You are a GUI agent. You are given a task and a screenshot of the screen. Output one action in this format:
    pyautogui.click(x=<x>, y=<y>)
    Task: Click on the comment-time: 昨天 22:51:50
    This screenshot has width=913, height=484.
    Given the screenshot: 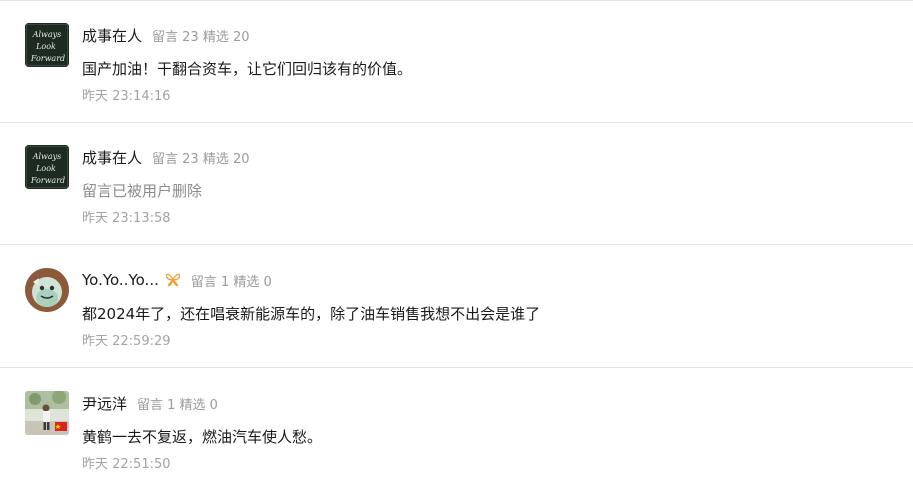 What is the action you would take?
    pyautogui.click(x=126, y=464)
    